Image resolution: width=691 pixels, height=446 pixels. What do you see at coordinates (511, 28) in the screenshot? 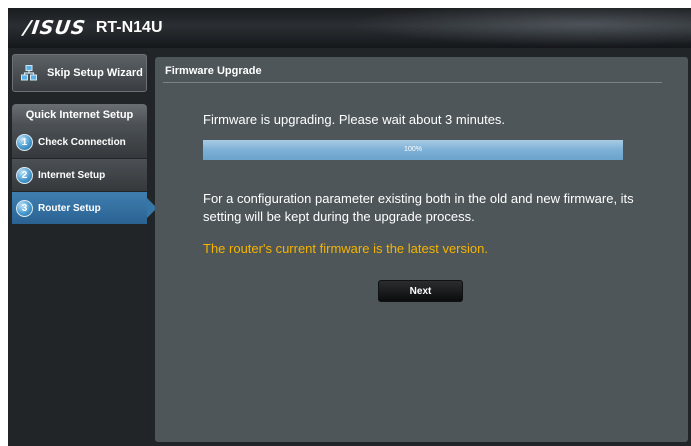
I see `banner-sheen` at bounding box center [511, 28].